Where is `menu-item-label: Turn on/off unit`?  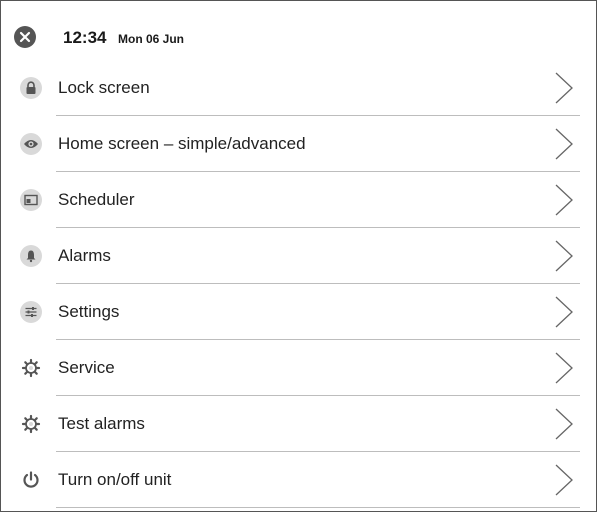
menu-item-label: Turn on/off unit is located at coordinates (115, 479).